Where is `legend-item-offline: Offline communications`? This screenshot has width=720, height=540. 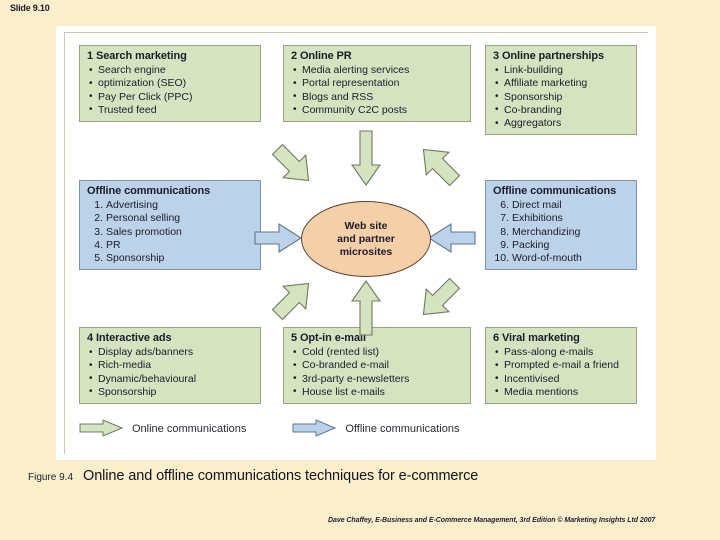
legend-item-offline: Offline communications is located at coordinates (376, 429).